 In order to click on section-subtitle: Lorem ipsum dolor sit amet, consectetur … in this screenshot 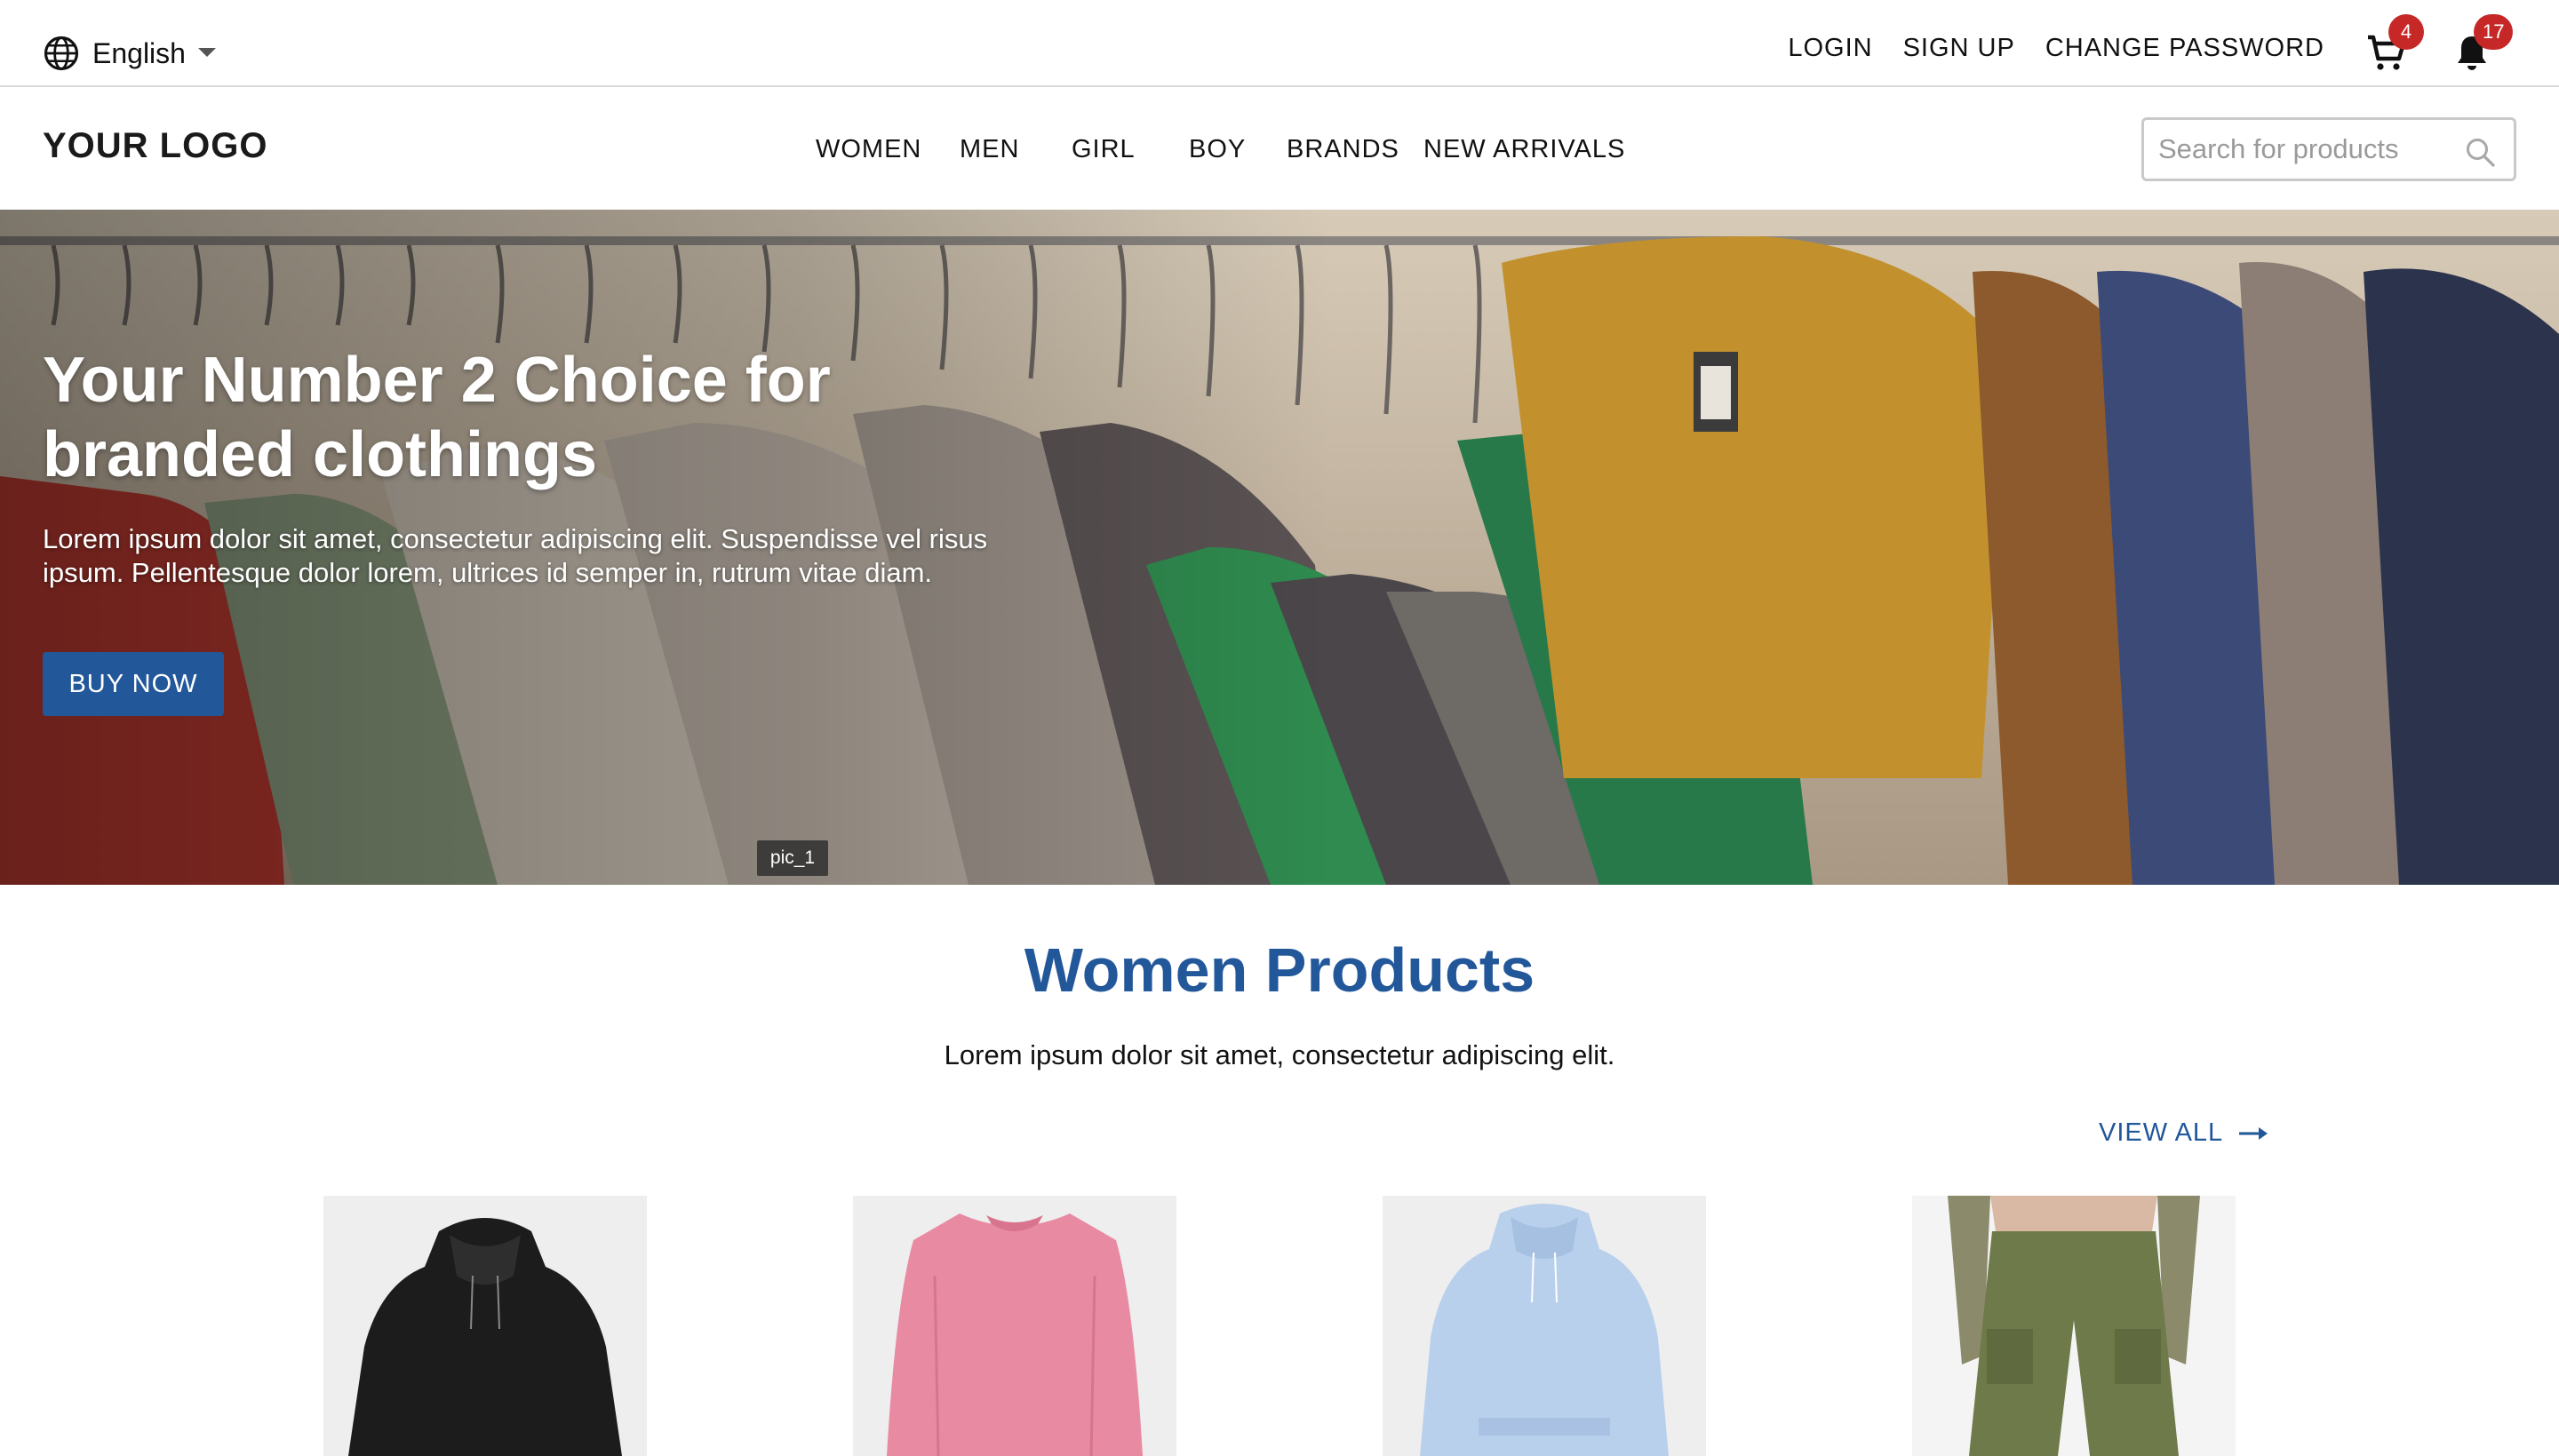, I will do `click(1279, 1054)`.